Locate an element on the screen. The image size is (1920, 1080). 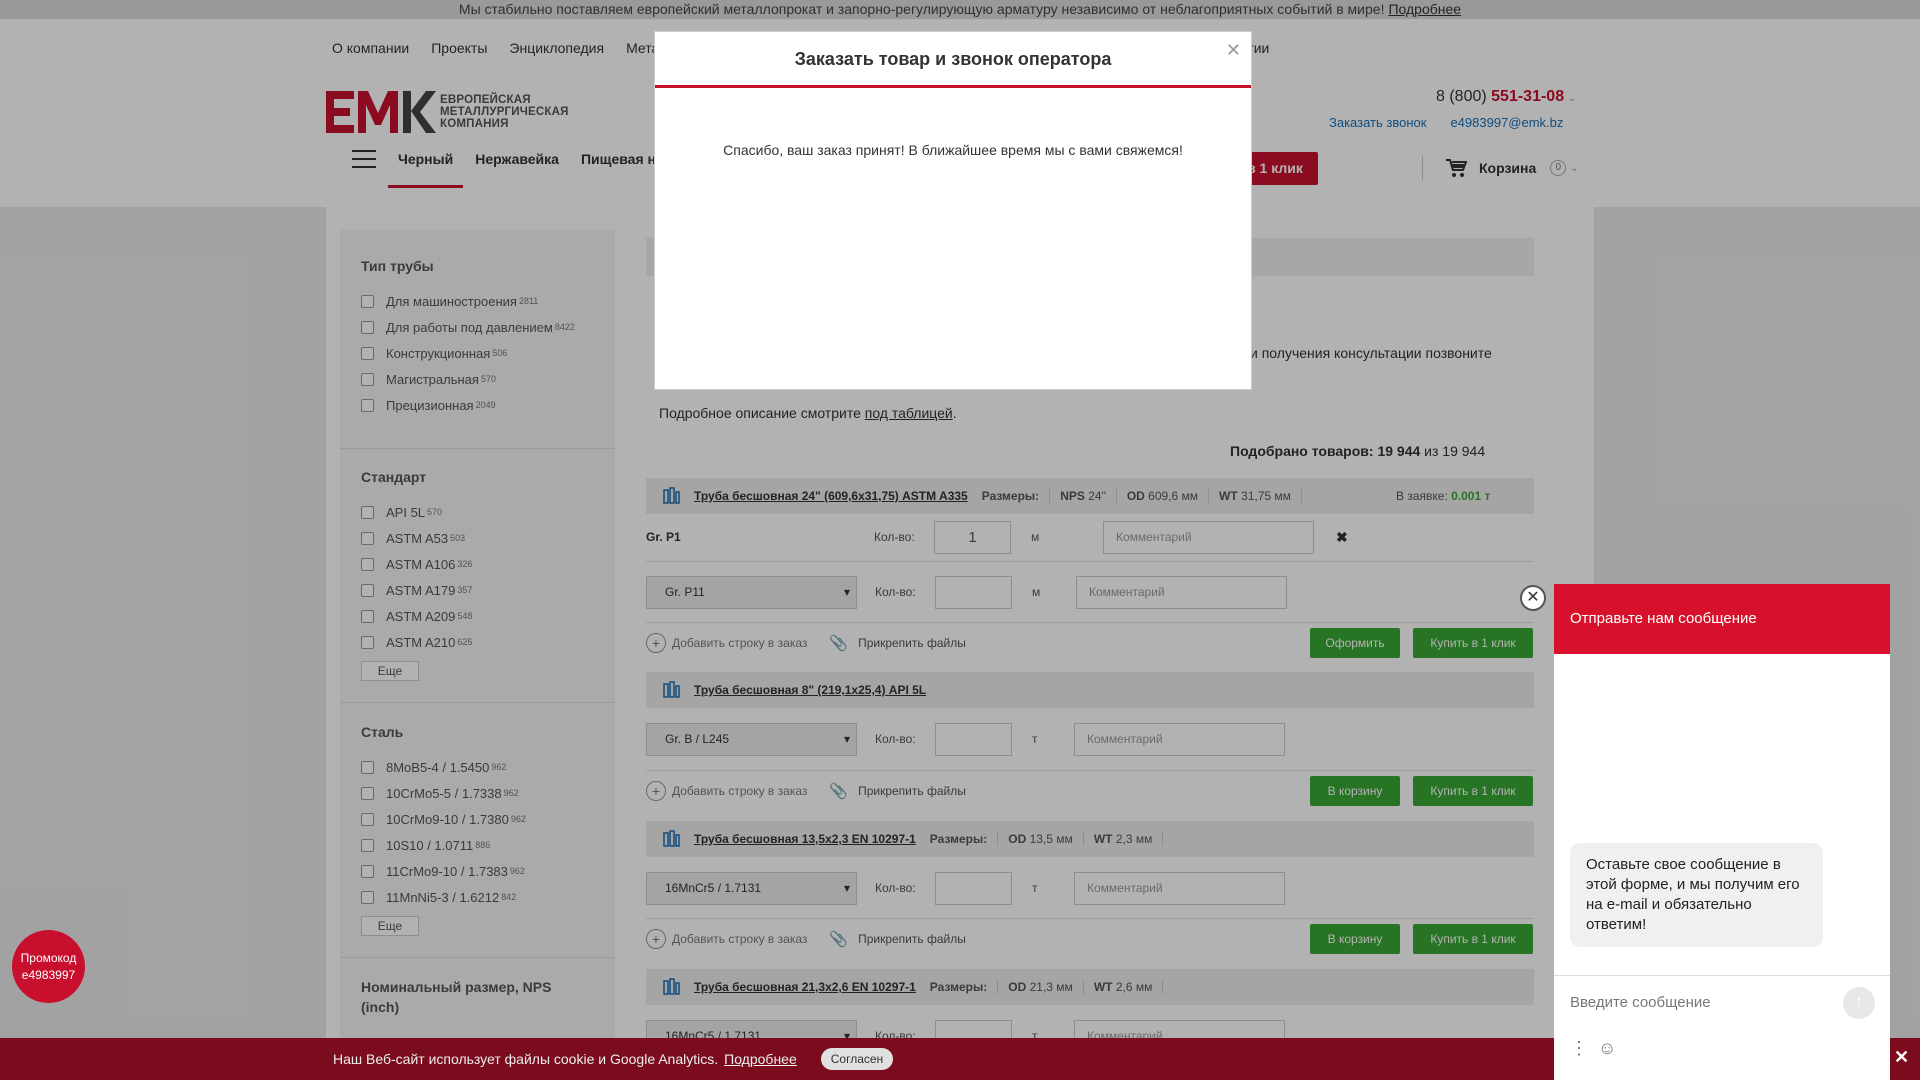
promo-code: e4983997 is located at coordinates (48, 975).